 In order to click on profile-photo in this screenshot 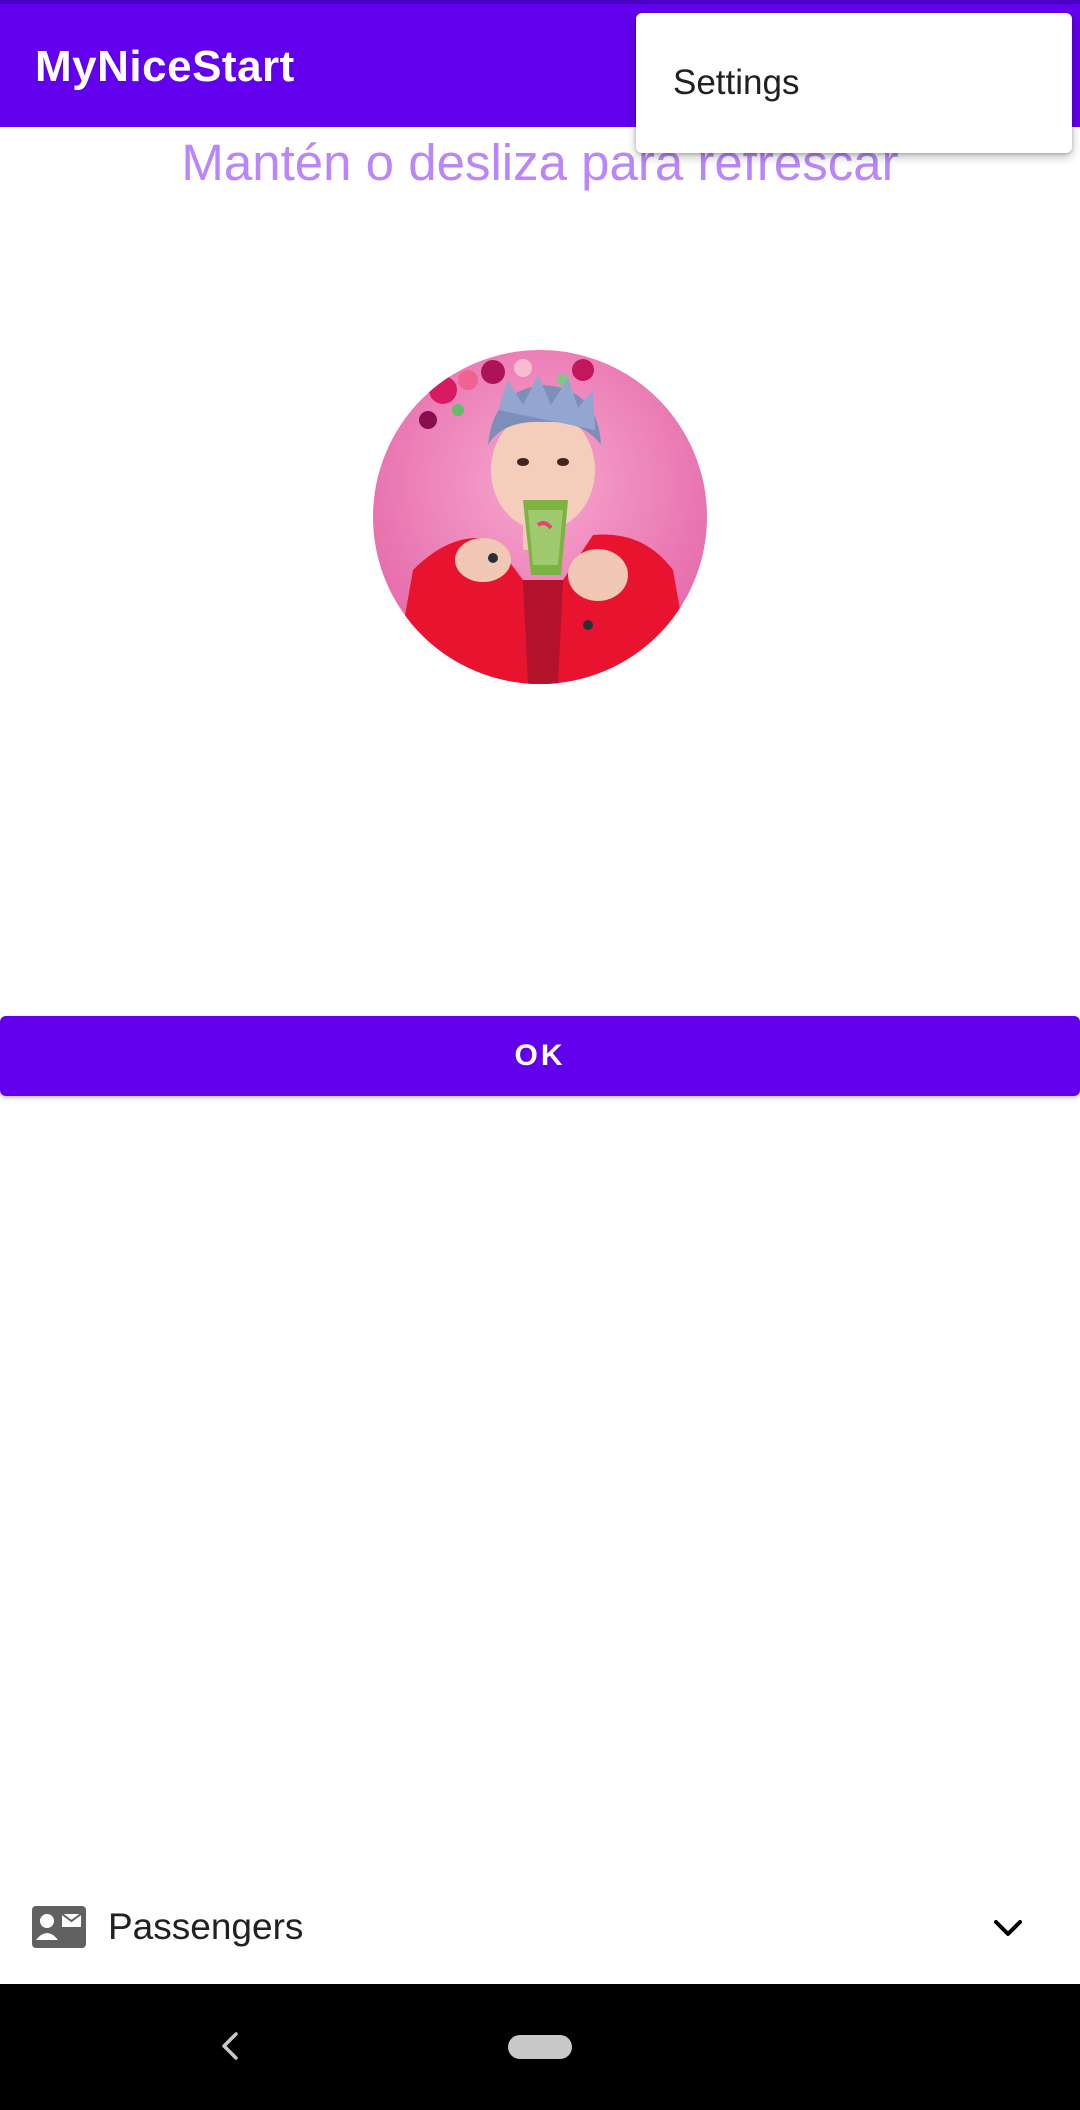, I will do `click(540, 517)`.